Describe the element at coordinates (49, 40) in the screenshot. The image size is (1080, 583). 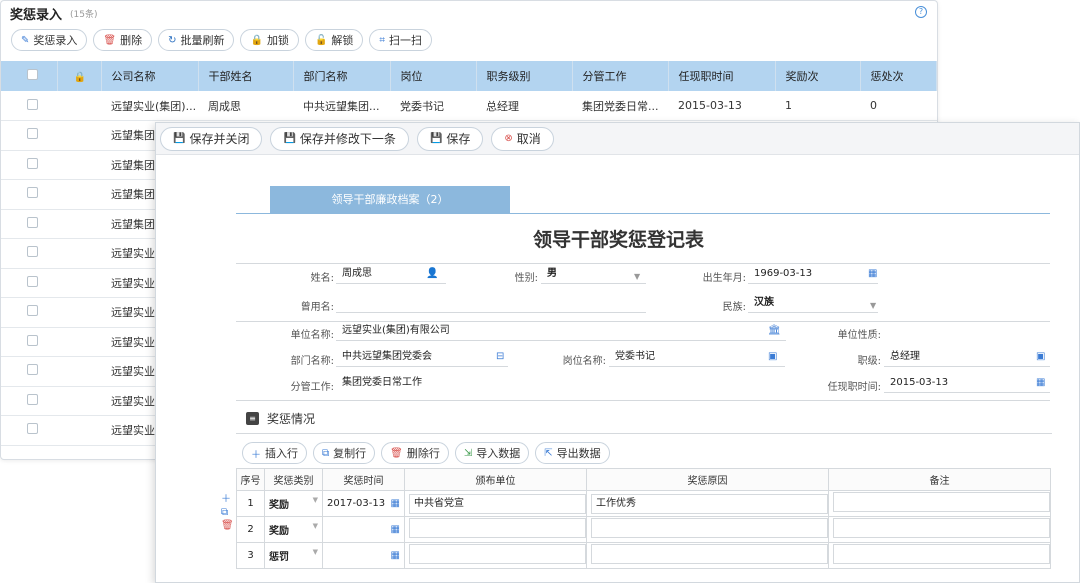
I see `award-entry-button: ✎ 奖惩录入` at that location.